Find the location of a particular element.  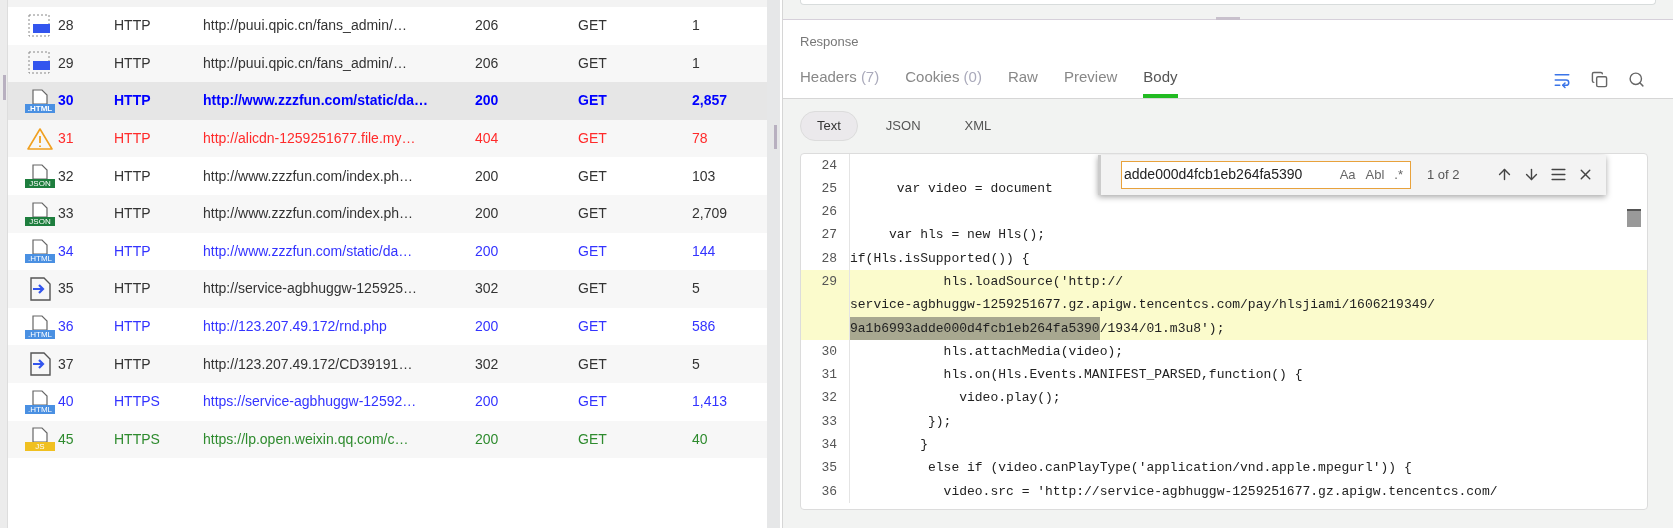

table-cell-text: 5 is located at coordinates (696, 364).